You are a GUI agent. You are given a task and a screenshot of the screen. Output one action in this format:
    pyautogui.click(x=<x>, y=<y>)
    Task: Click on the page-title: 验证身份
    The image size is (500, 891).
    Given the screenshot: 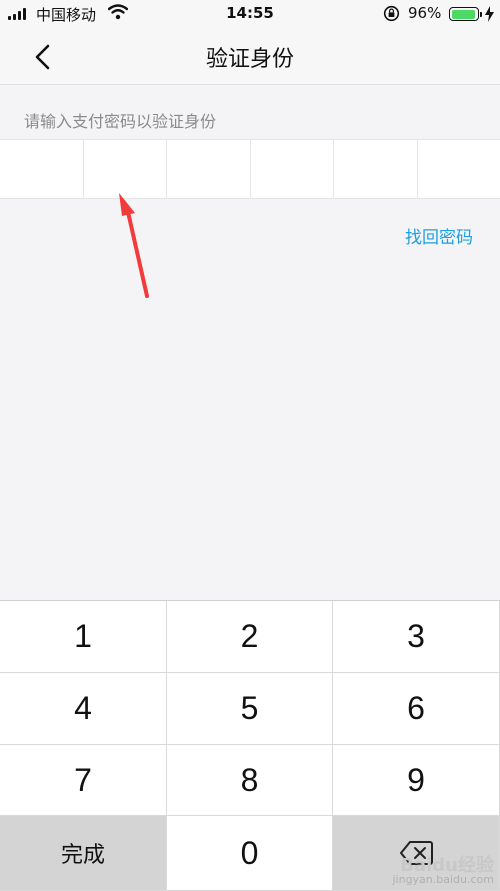 What is the action you would take?
    pyautogui.click(x=250, y=57)
    